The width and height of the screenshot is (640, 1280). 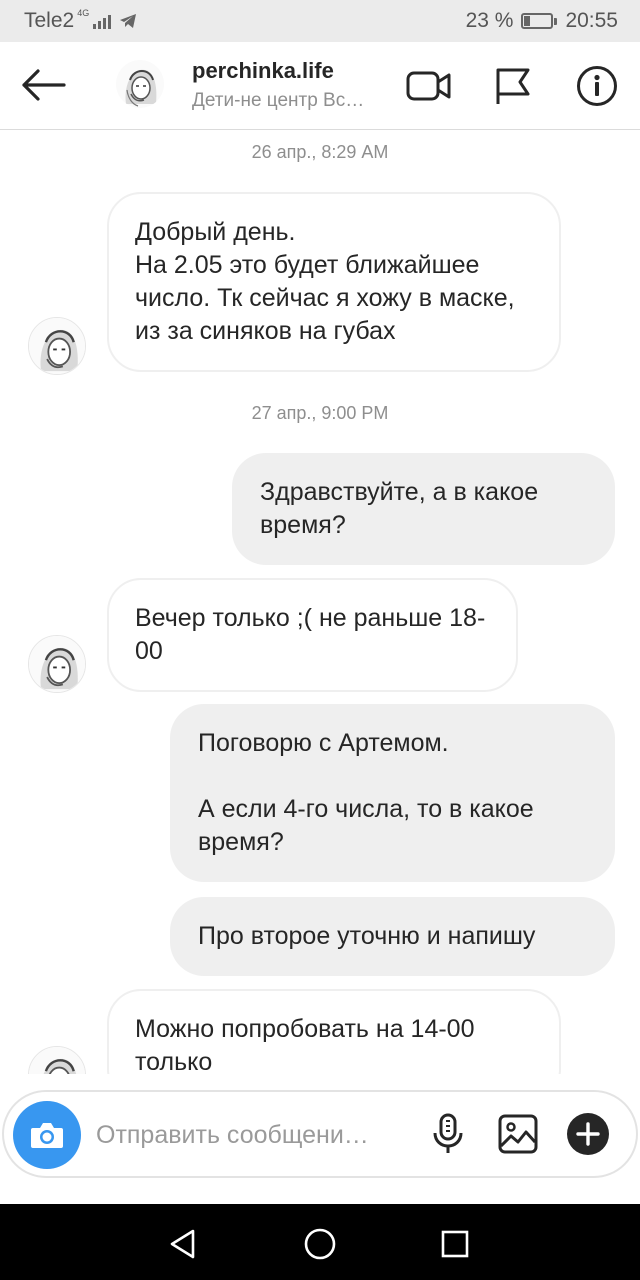 What do you see at coordinates (591, 20) in the screenshot?
I see `clock: 20:55` at bounding box center [591, 20].